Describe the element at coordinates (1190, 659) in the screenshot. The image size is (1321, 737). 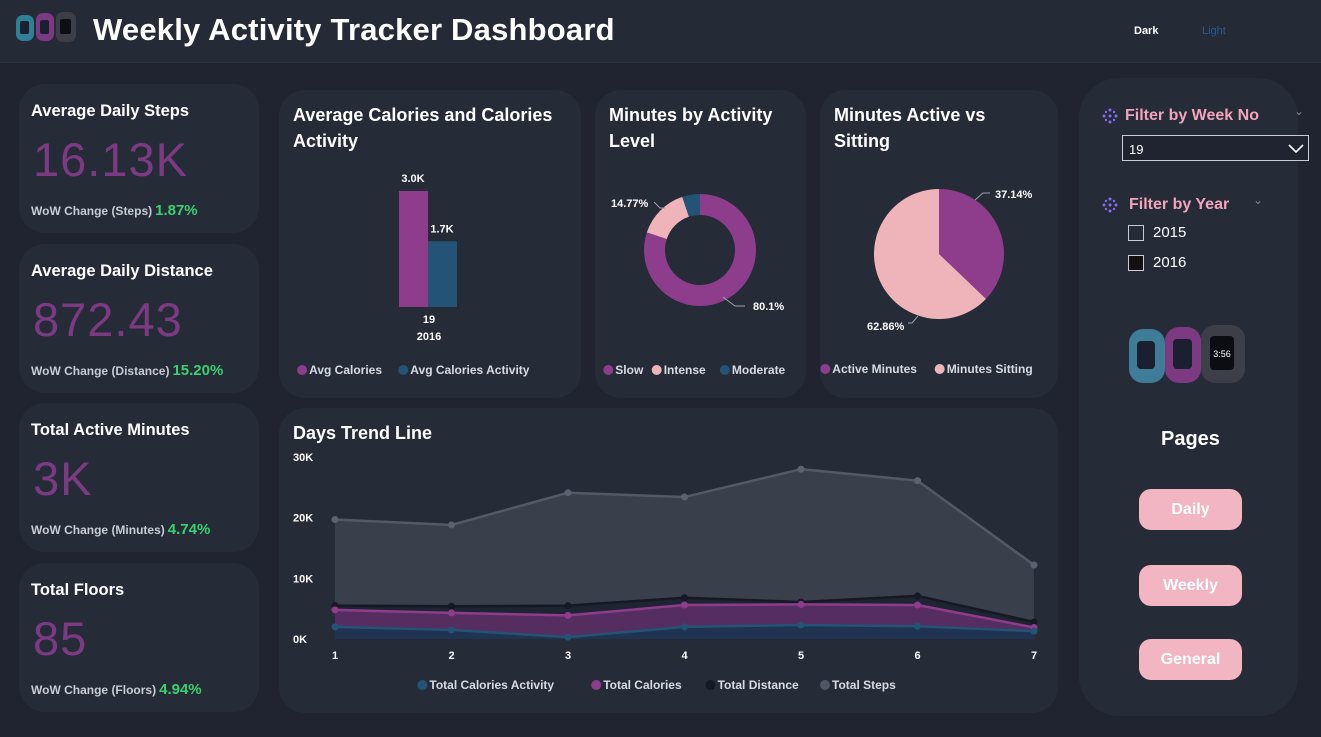
I see `general-page-button: General` at that location.